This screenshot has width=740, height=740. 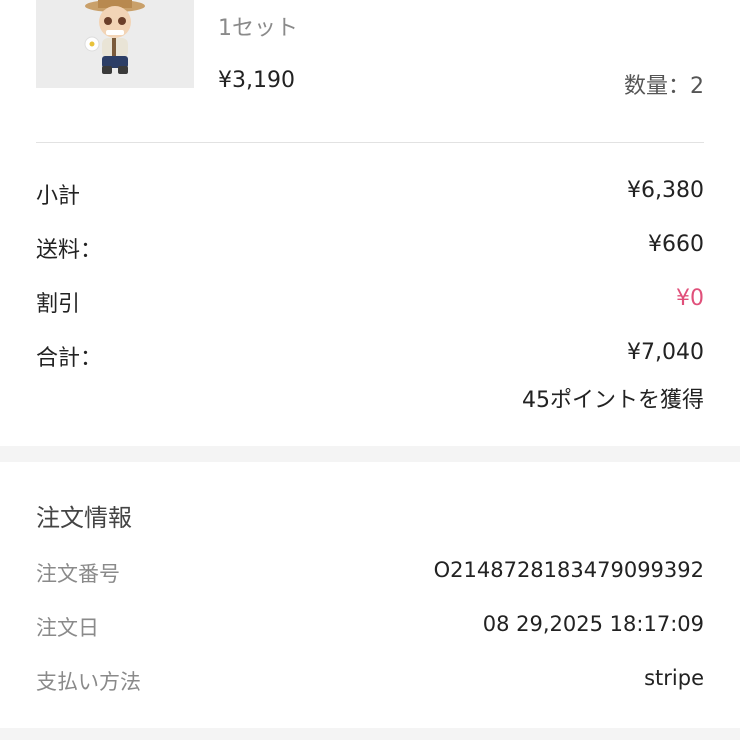 I want to click on discount-value: ¥0, so click(x=690, y=298).